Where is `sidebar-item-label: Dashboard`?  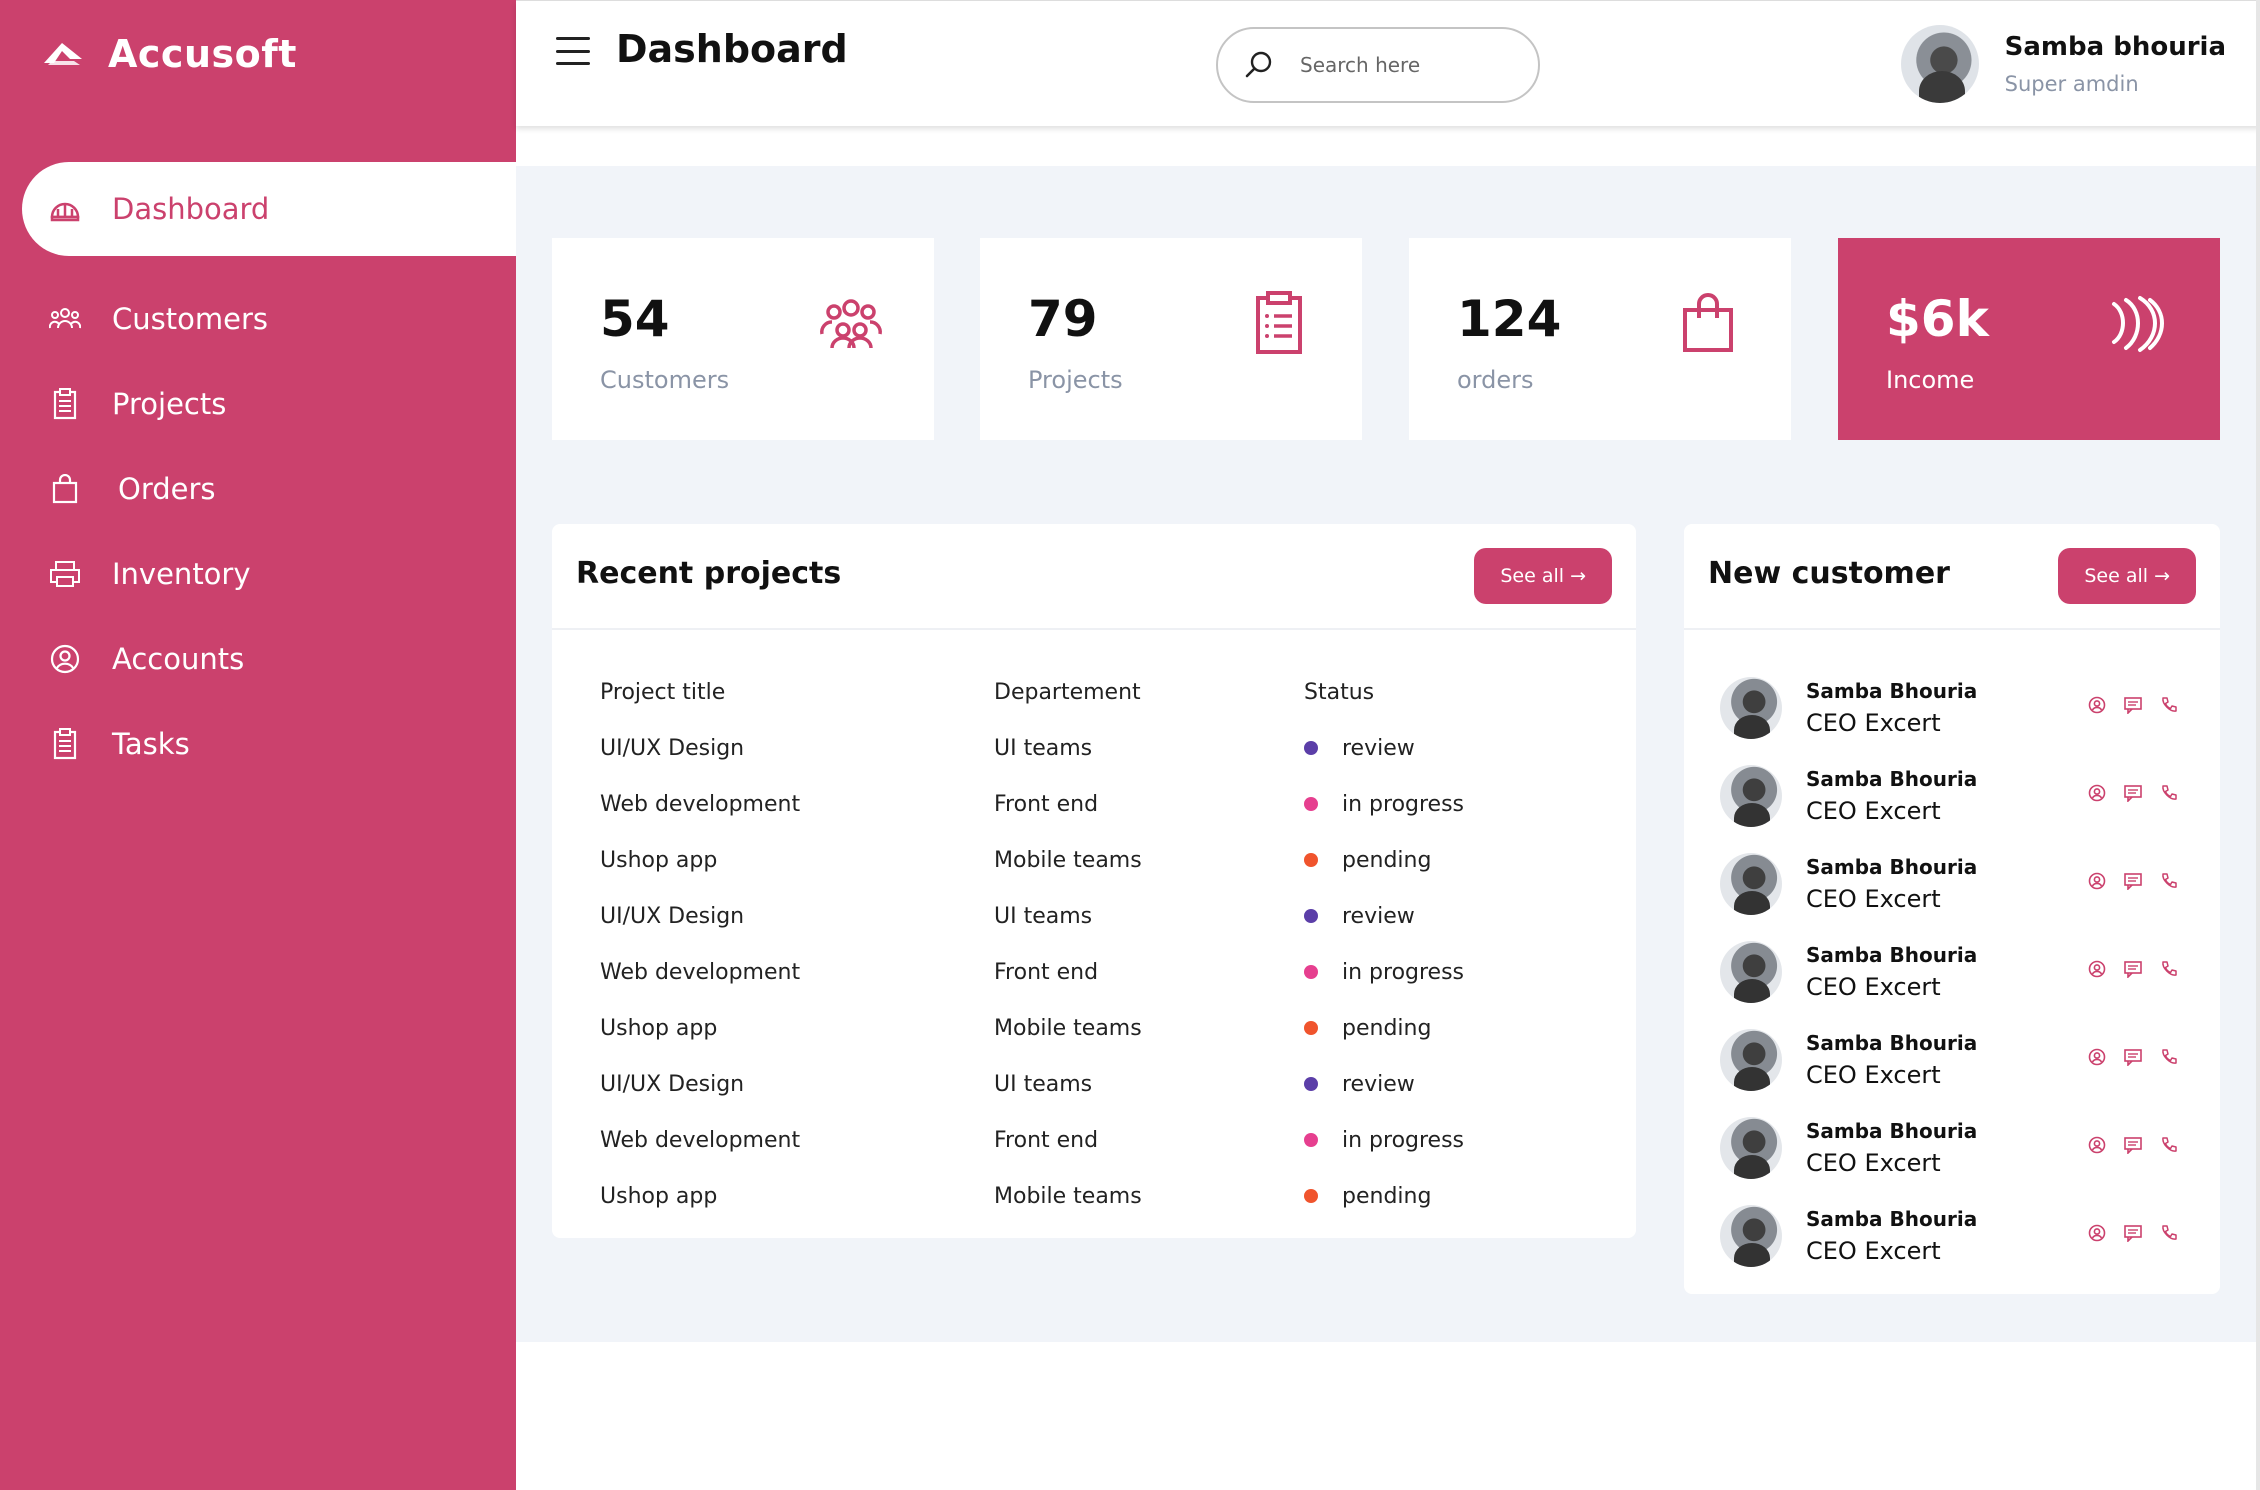
sidebar-item-label: Dashboard is located at coordinates (191, 209).